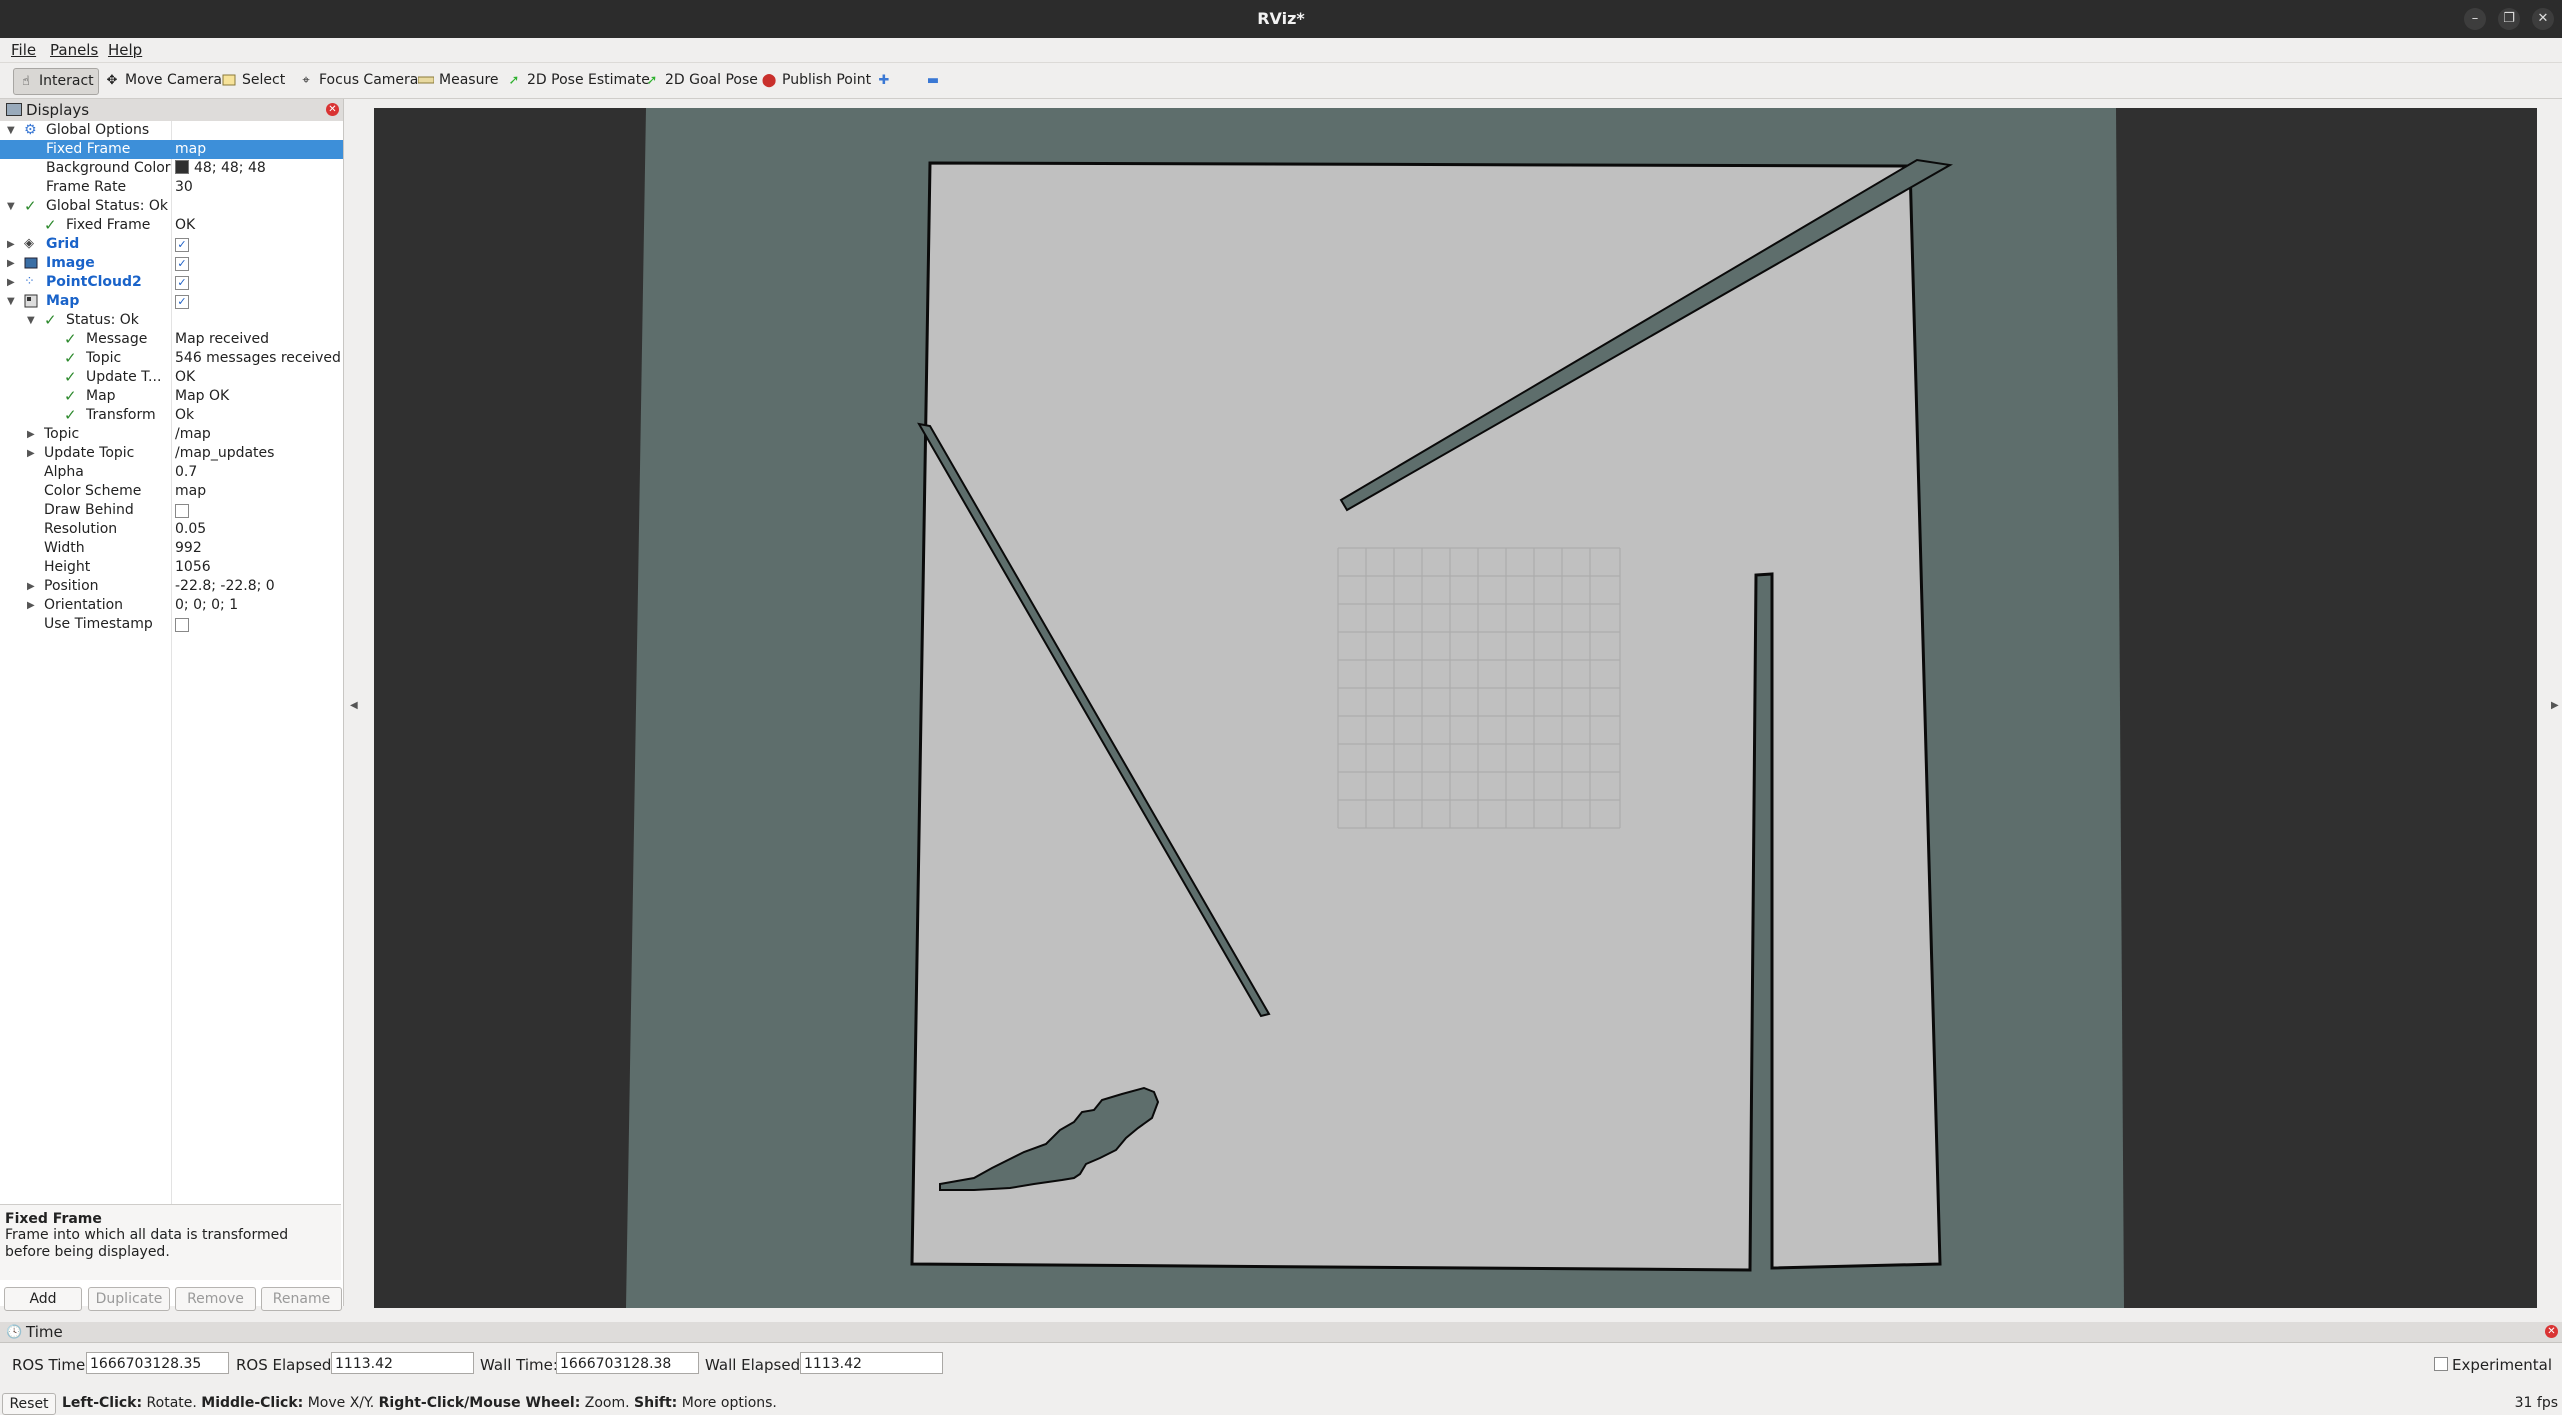 The height and width of the screenshot is (1415, 2562). What do you see at coordinates (2509, 19) in the screenshot?
I see `restore-icon: ❐` at bounding box center [2509, 19].